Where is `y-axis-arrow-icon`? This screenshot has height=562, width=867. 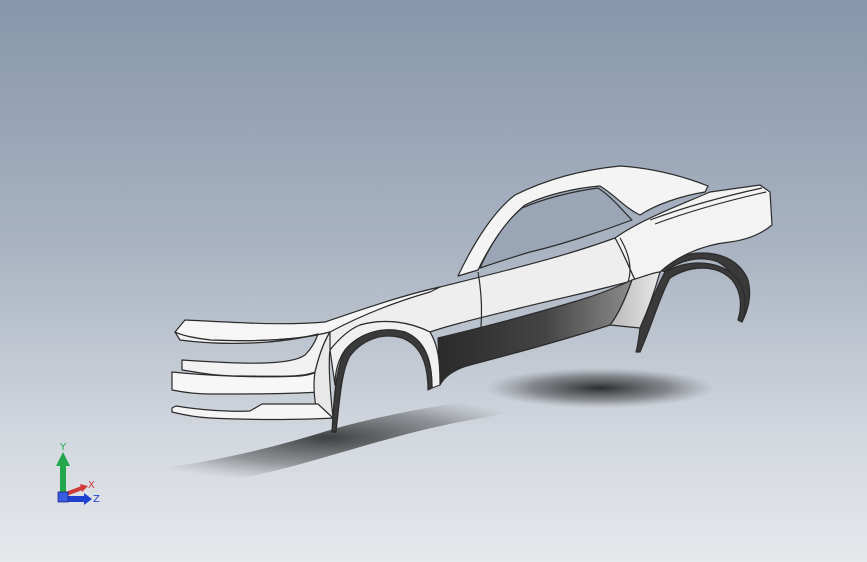
y-axis-arrow-icon is located at coordinates (63, 459).